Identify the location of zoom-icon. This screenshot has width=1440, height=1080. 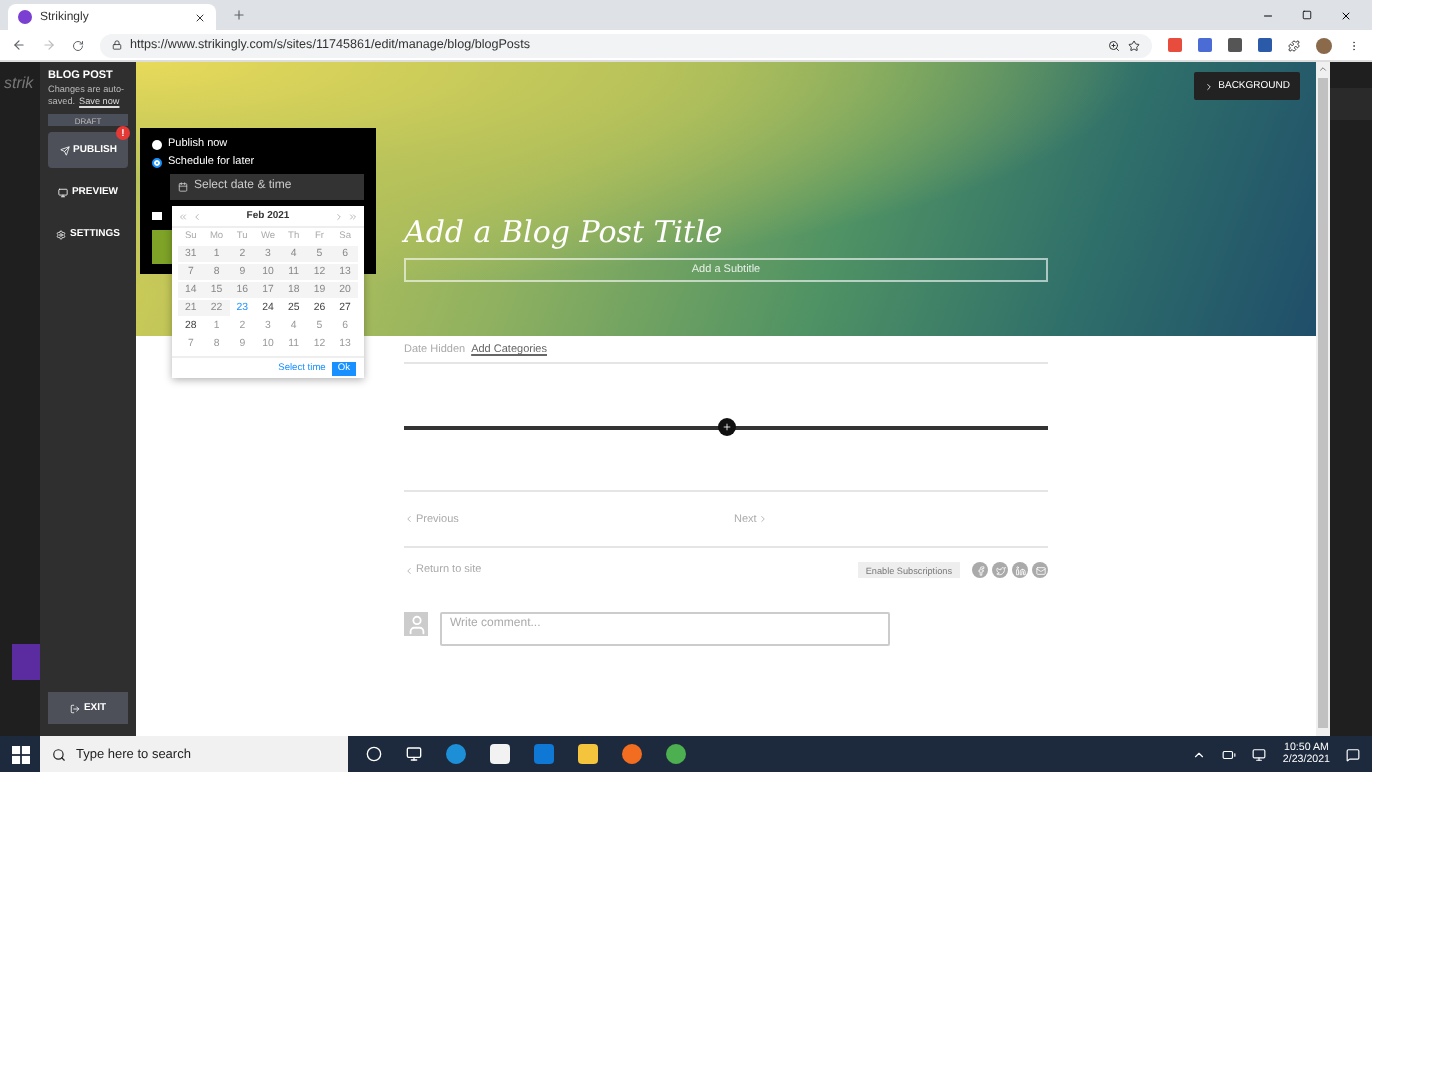
(1114, 45).